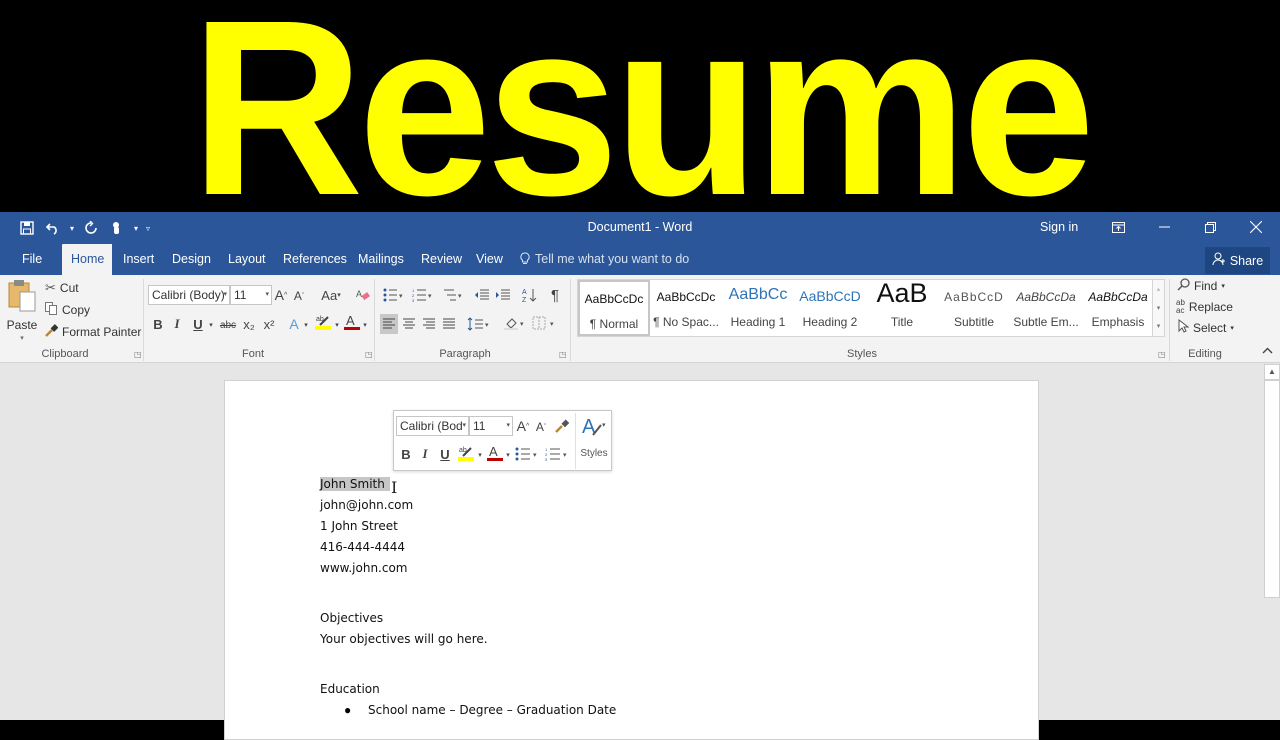  I want to click on paste-button: Paste ▾, so click(22, 310).